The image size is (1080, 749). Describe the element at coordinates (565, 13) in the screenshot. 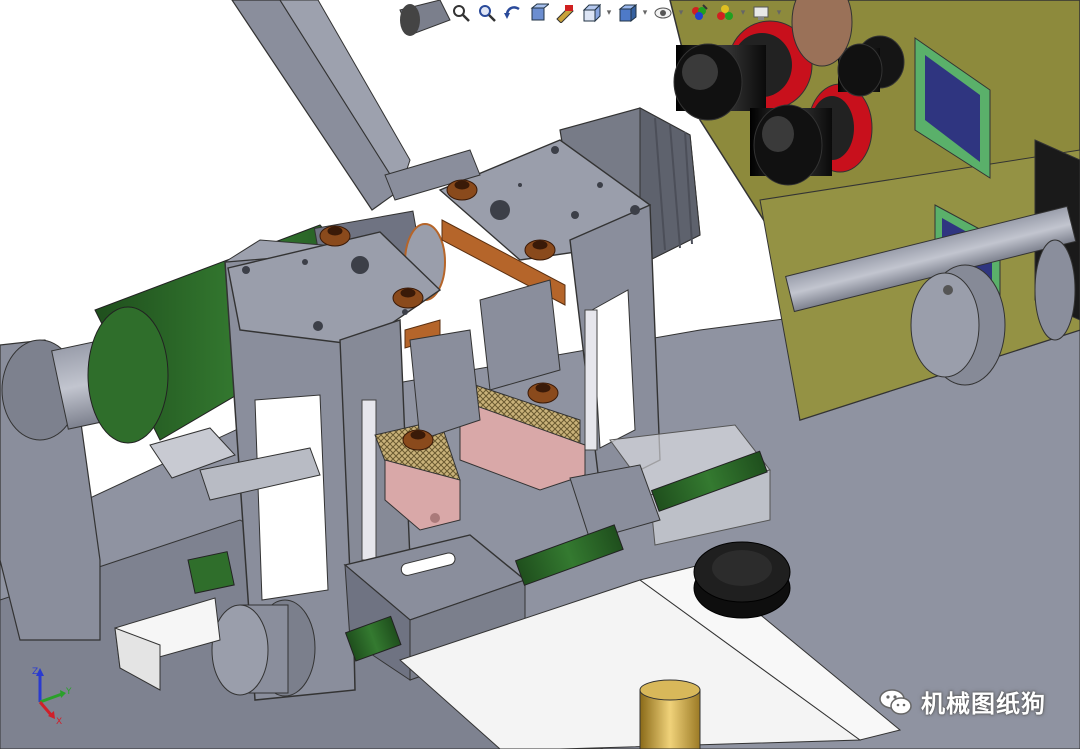

I see `dynamic-annotation-icon` at that location.